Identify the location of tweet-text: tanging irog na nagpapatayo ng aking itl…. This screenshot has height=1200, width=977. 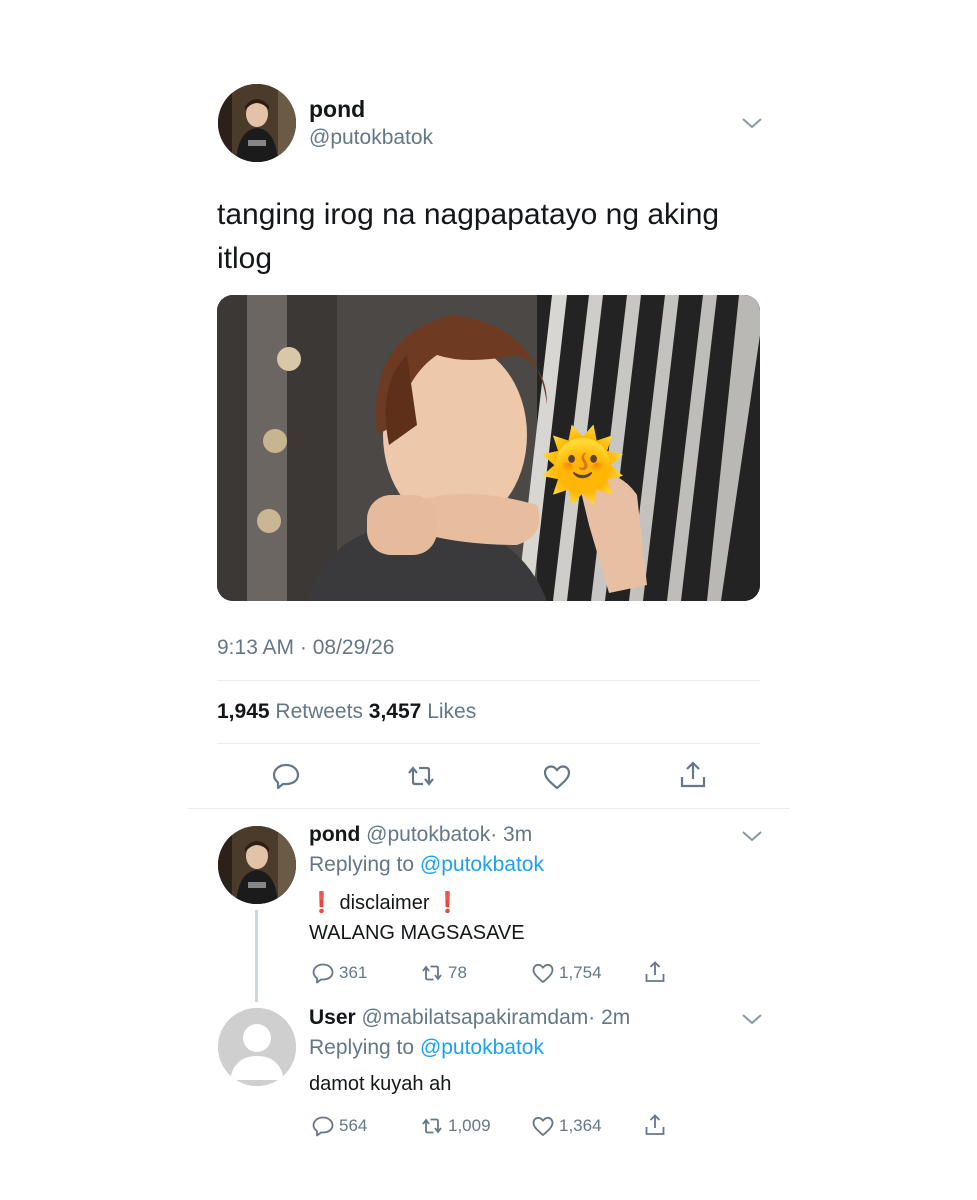
(468, 236).